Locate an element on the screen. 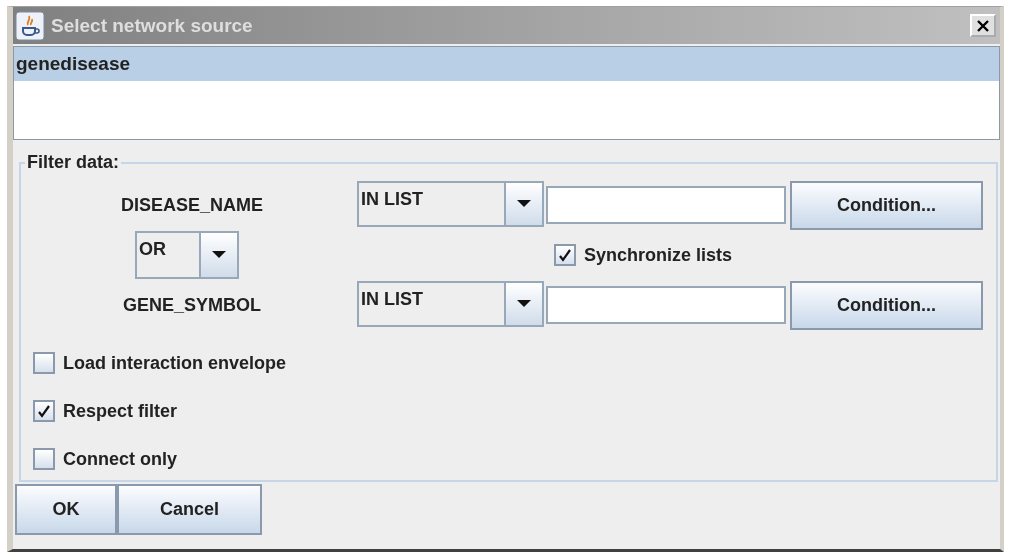 The image size is (1011, 558). close-button is located at coordinates (983, 25).